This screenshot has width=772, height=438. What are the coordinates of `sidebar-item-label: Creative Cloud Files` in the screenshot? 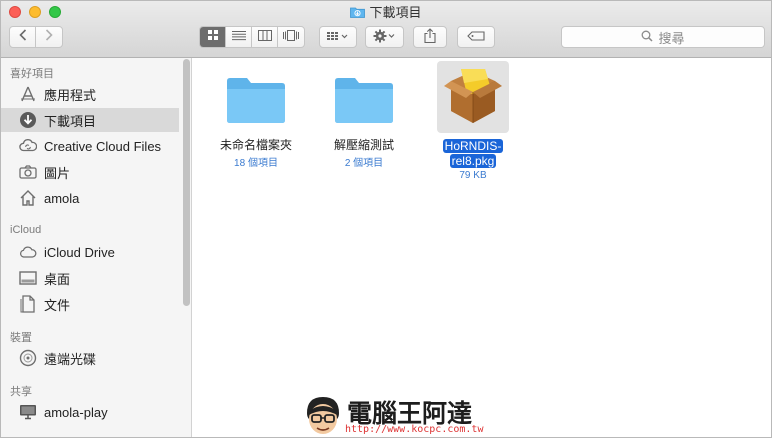 It's located at (103, 146).